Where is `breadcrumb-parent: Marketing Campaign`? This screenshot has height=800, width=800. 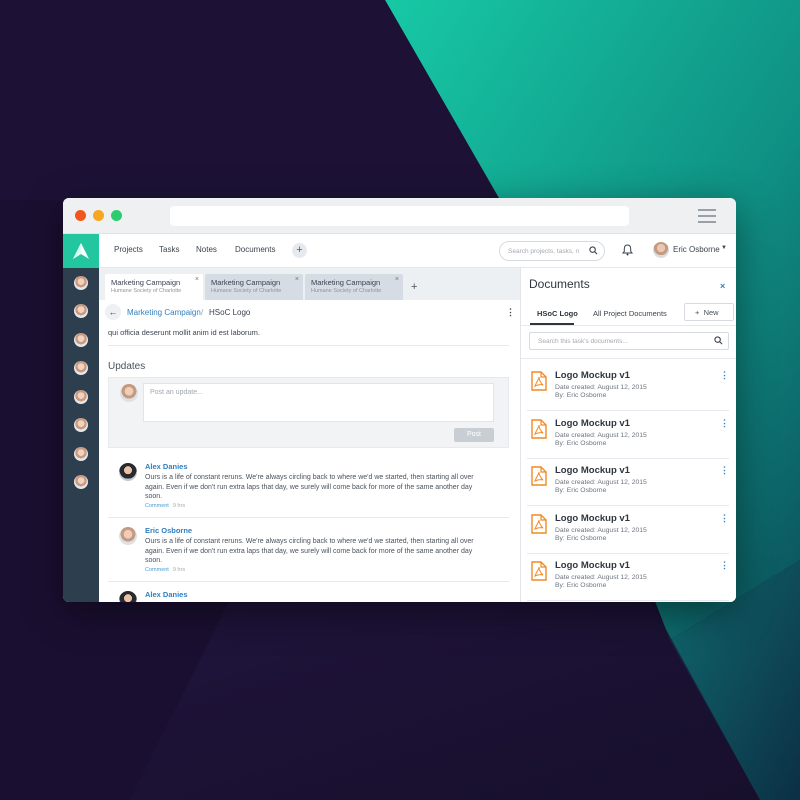
breadcrumb-parent: Marketing Campaign is located at coordinates (164, 312).